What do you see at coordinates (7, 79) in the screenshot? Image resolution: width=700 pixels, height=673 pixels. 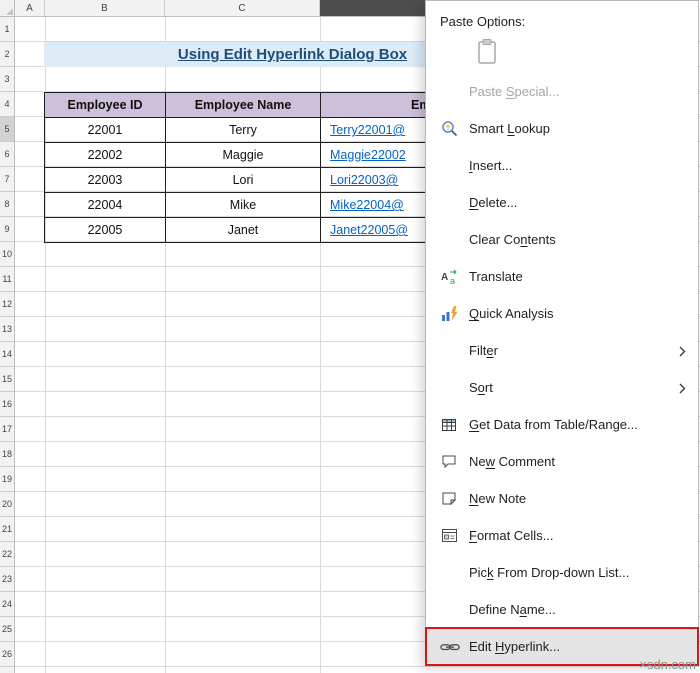 I see `row-header: 3` at bounding box center [7, 79].